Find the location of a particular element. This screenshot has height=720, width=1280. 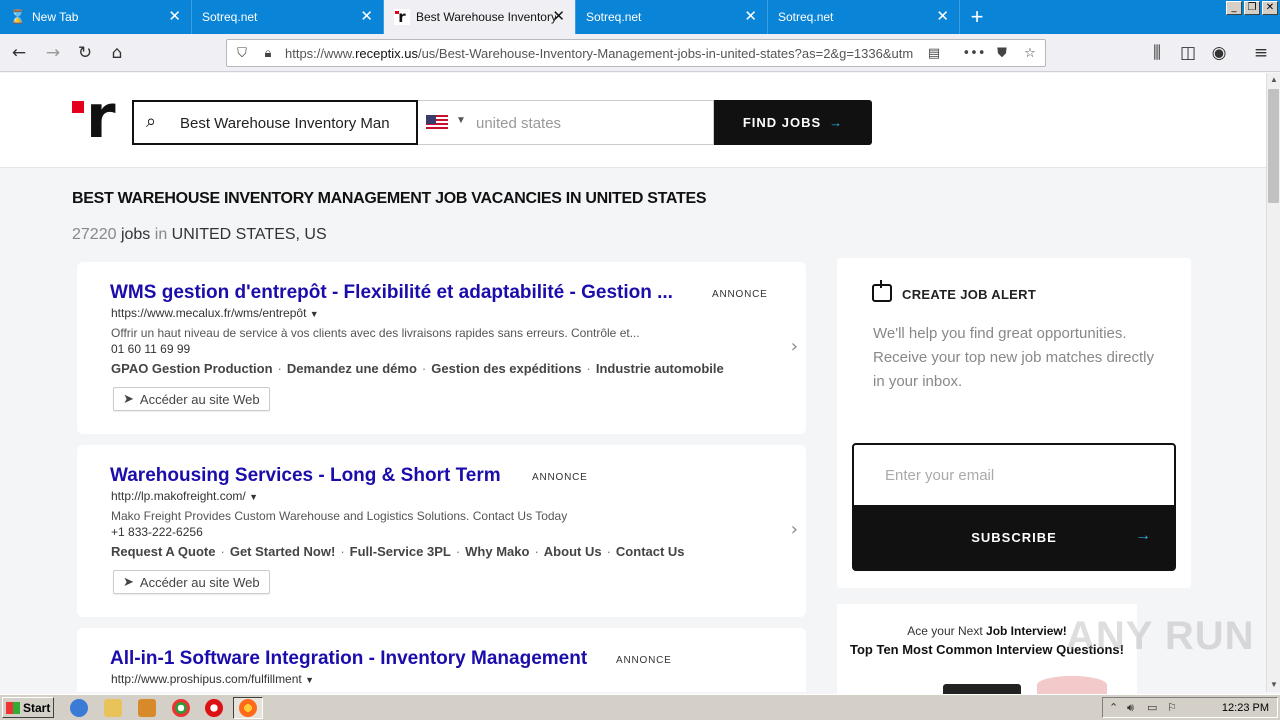

ad-url: http://www.proshipus.com/fulfillment ▼ is located at coordinates (212, 679).